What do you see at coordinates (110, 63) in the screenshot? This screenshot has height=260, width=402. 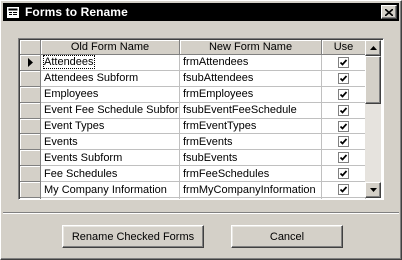 I see `old-form-name-cell: Attendees` at bounding box center [110, 63].